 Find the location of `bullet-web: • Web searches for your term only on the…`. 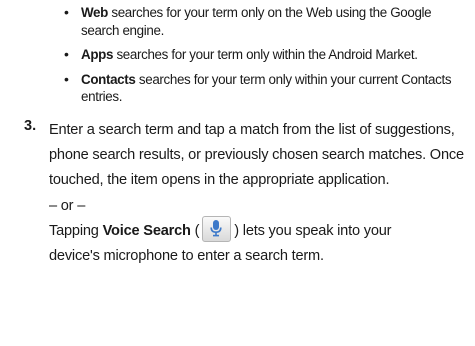

bullet-web: • Web searches for your term only on the… is located at coordinates (264, 21).